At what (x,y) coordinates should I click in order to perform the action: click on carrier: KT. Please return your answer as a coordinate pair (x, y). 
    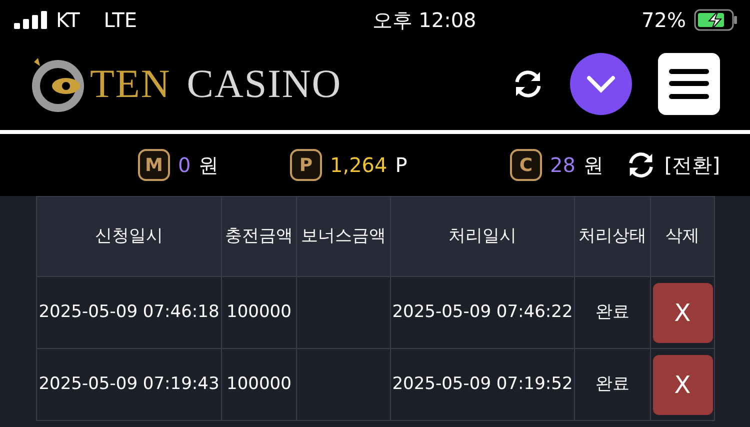
    Looking at the image, I should click on (68, 20).